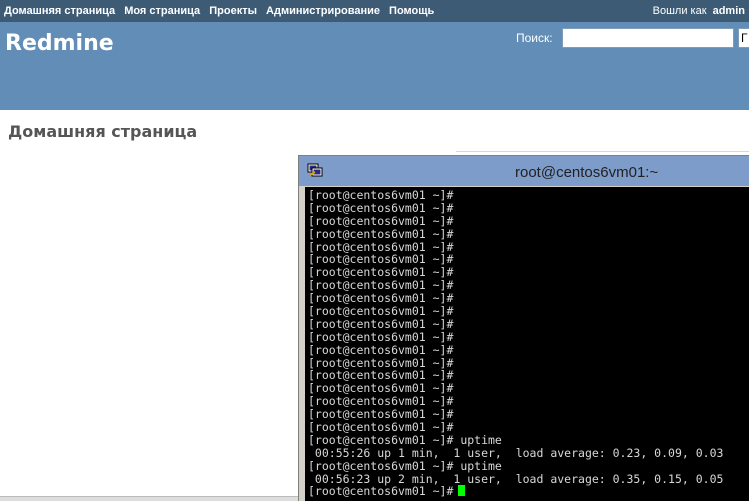  Describe the element at coordinates (323, 11) in the screenshot. I see `menu-administration-link: Администрирование` at that location.